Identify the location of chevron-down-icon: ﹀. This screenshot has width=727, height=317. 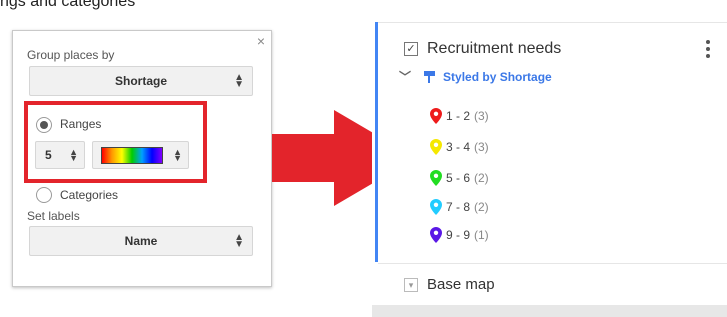
(405, 76).